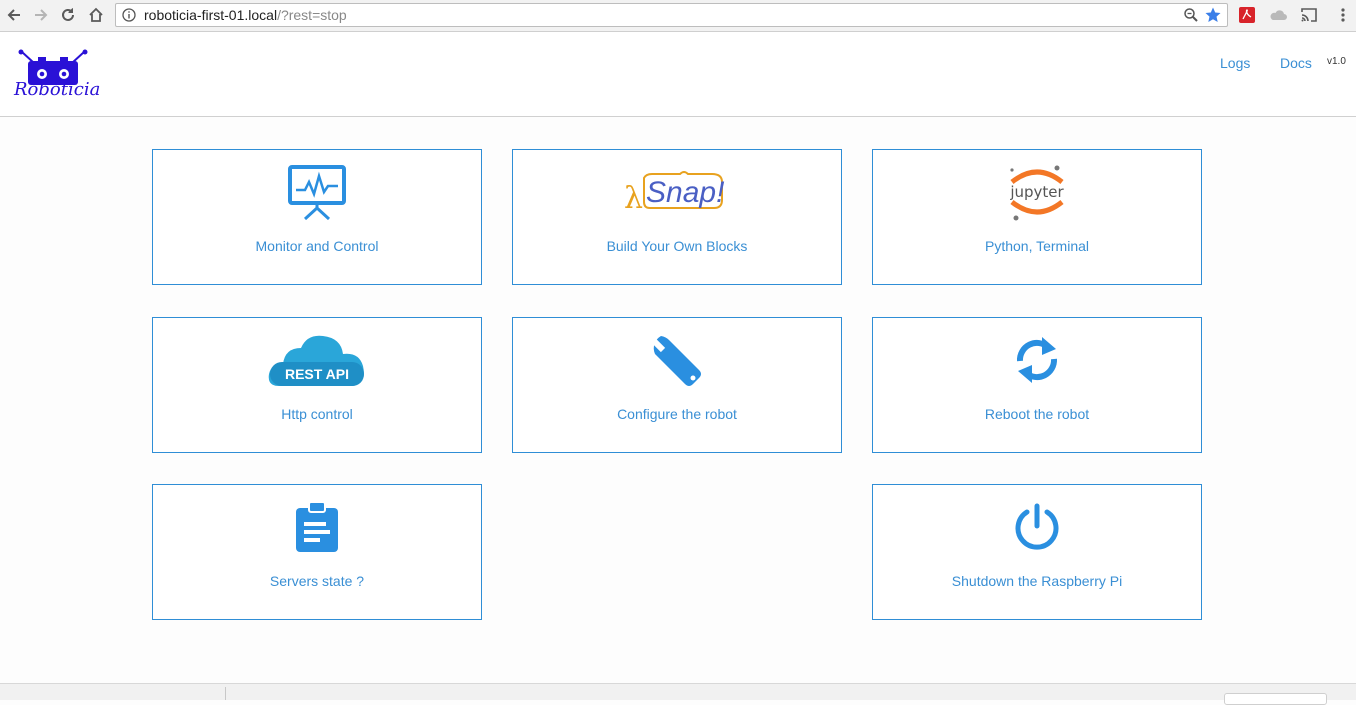 This screenshot has height=705, width=1356. I want to click on cast-icon, so click(1309, 15).